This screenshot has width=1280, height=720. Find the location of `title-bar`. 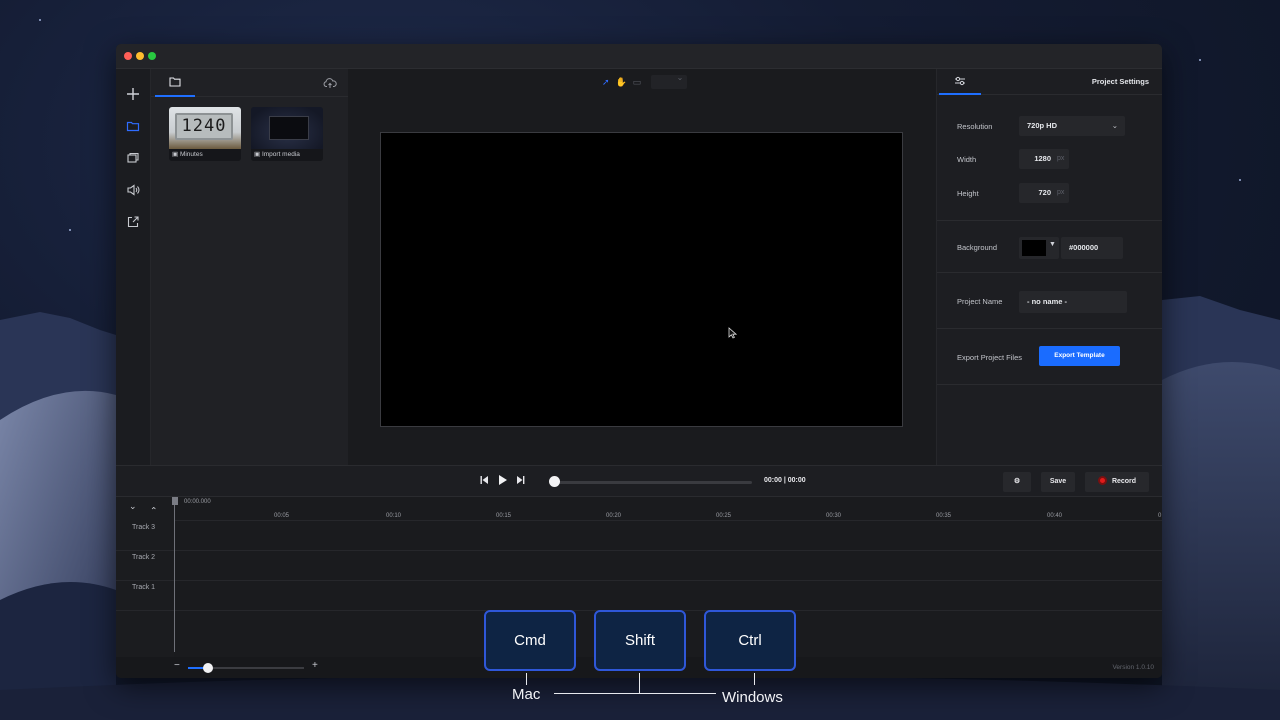

title-bar is located at coordinates (639, 56).